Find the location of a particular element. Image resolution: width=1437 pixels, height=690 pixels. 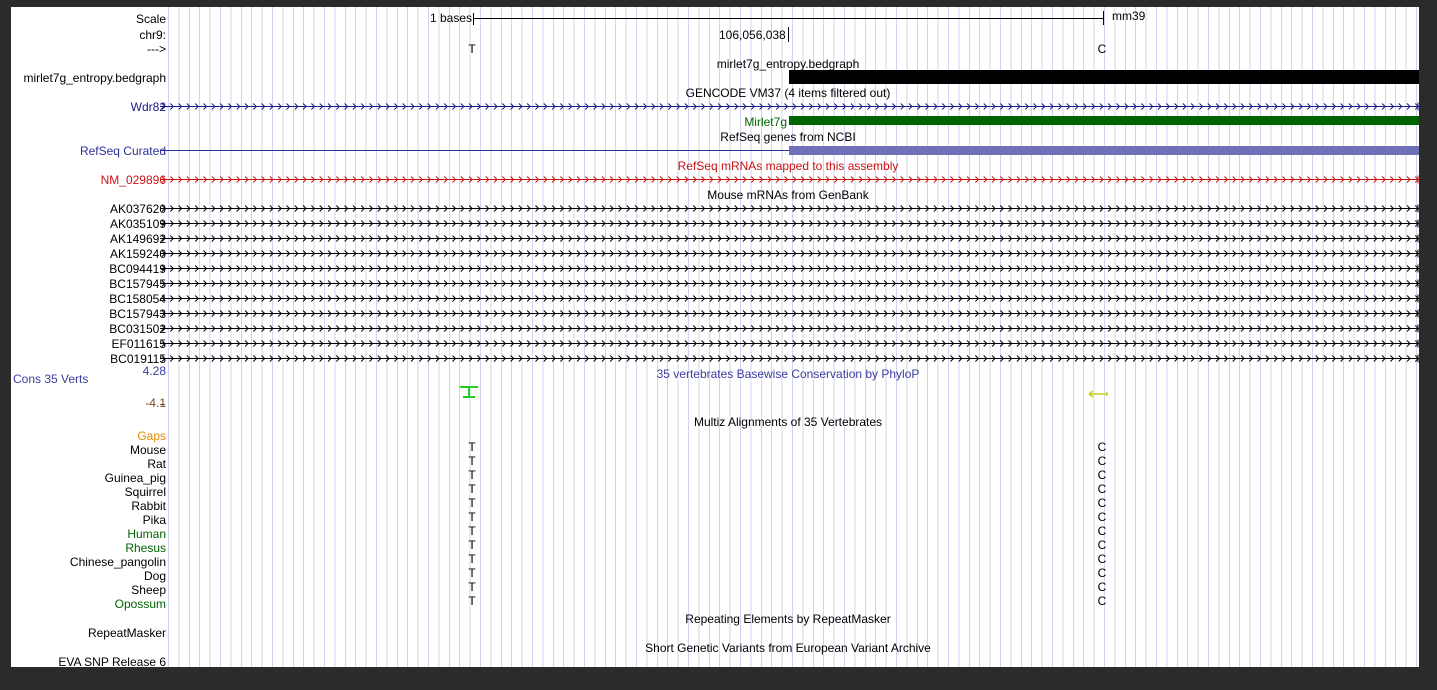

species-label: Dog is located at coordinates (155, 576).